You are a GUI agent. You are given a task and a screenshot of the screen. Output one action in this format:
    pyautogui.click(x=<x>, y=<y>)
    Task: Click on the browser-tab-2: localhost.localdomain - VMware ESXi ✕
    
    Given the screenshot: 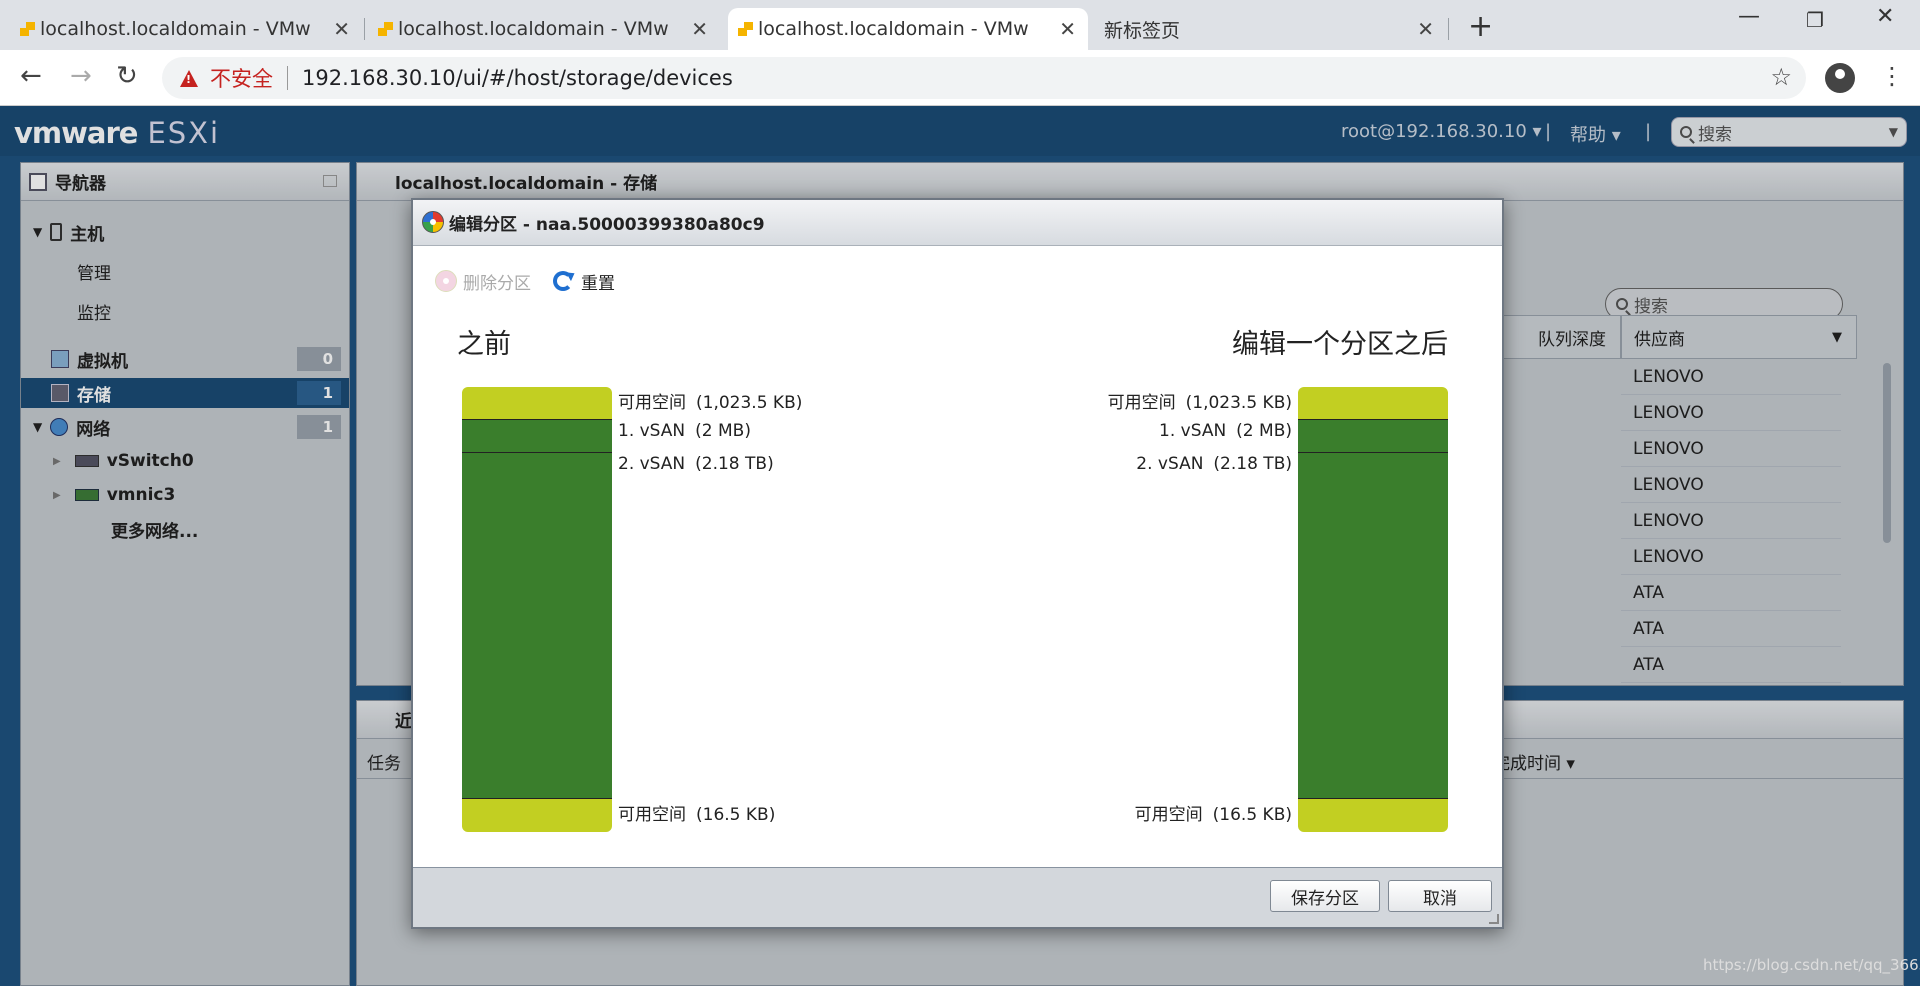 What is the action you would take?
    pyautogui.click(x=544, y=29)
    